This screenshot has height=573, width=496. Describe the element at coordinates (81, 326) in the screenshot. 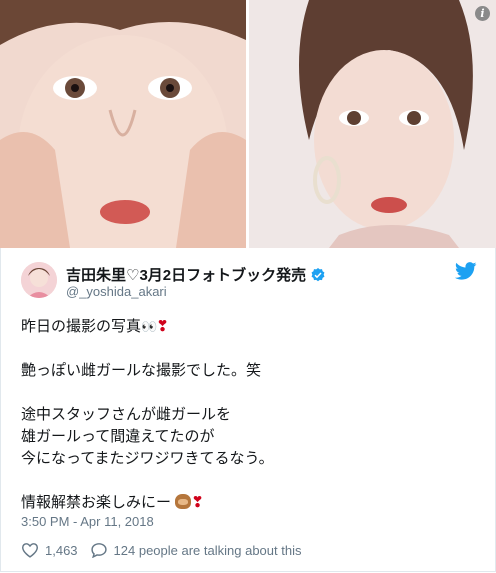

I see `tweet-line-1-text: 昨日の撮影の写真` at that location.